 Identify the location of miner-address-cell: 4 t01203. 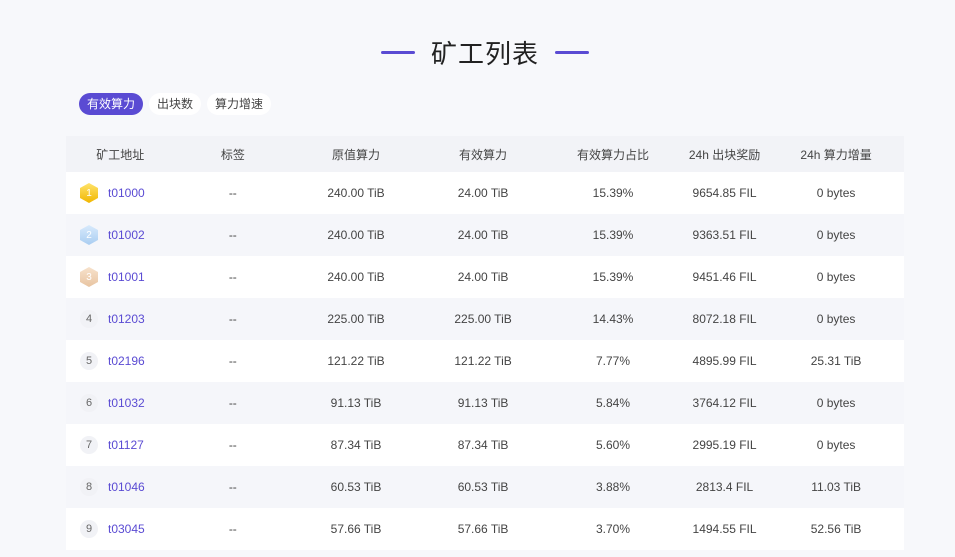
(120, 319).